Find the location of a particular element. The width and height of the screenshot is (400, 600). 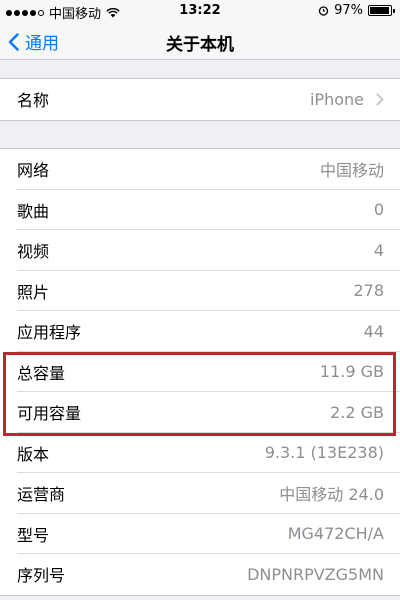

info-row: 版本 9.3.1 (13E238) is located at coordinates (200, 453).